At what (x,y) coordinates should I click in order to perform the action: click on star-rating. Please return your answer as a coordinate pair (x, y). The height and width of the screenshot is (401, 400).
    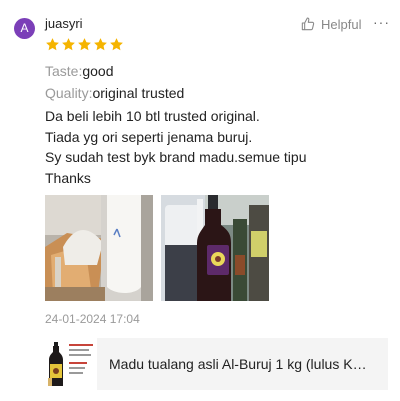
    Looking at the image, I should click on (84, 44).